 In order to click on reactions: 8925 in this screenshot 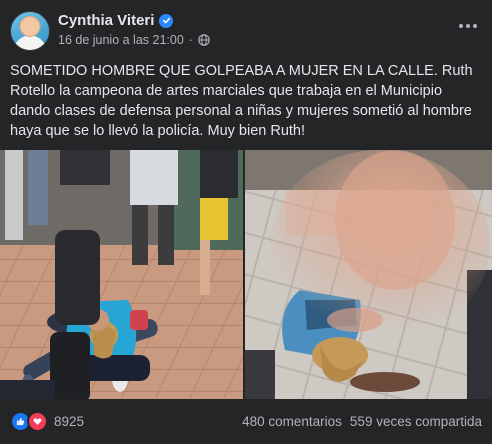, I will do `click(47, 421)`.